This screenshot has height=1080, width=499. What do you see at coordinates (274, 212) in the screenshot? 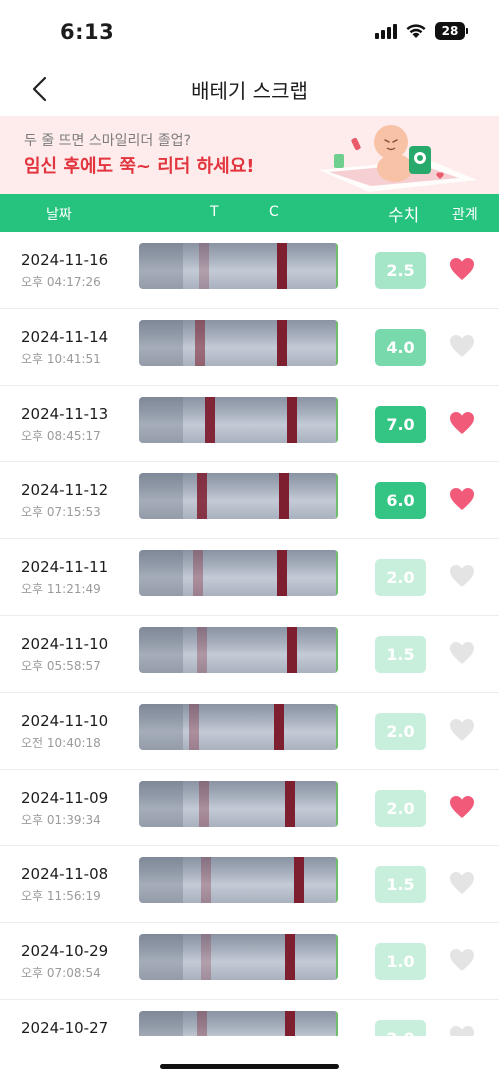
I see `column-c: C` at bounding box center [274, 212].